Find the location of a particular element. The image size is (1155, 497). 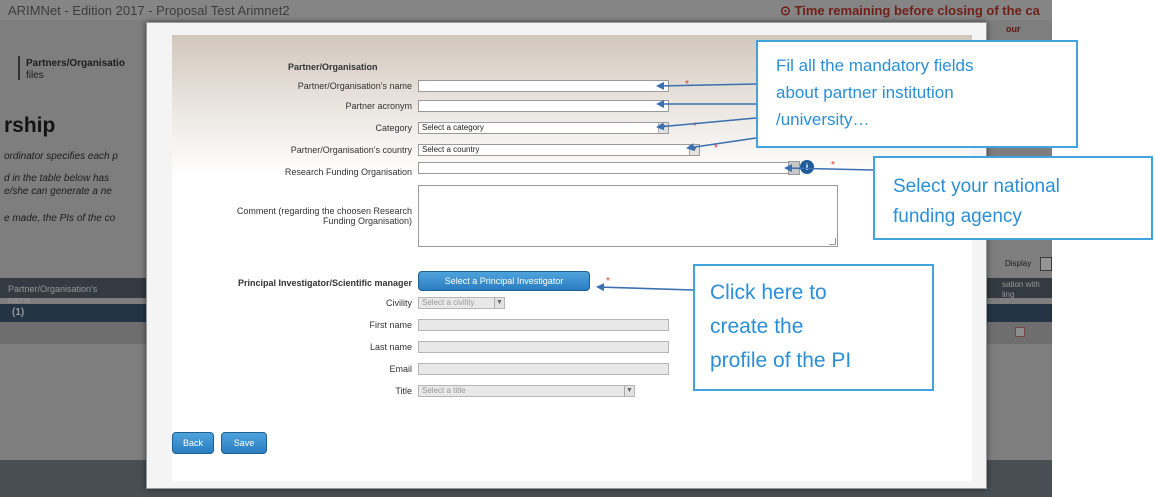

civility-select: Select a civility ▼ is located at coordinates (461, 303).